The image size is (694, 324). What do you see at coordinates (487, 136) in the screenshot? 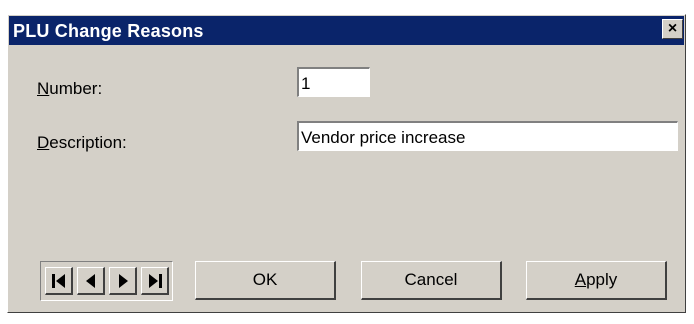
I see `description-field` at bounding box center [487, 136].